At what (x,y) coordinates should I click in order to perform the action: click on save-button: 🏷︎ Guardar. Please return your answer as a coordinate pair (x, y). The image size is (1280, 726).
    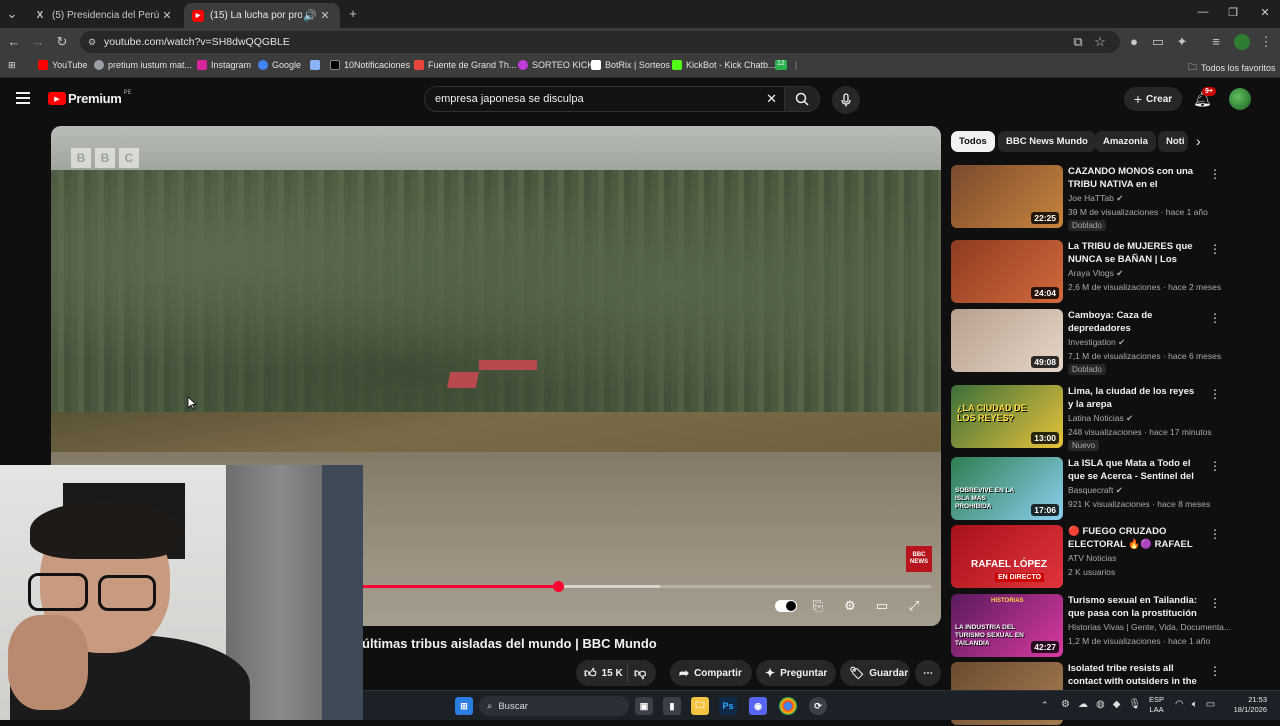
    Looking at the image, I should click on (875, 673).